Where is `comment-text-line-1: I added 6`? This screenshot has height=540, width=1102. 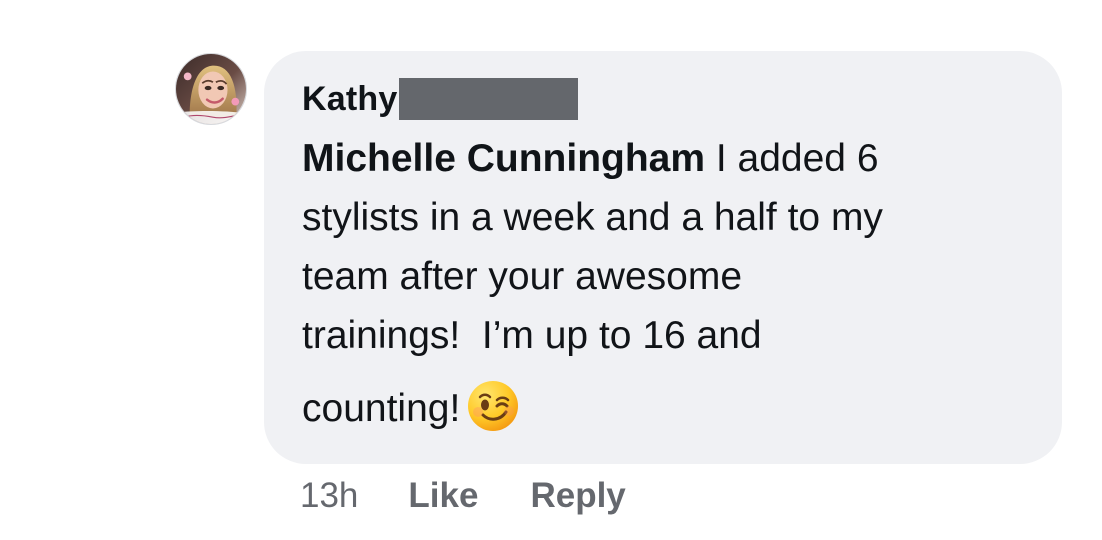
comment-text-line-1: I added 6 is located at coordinates (792, 158).